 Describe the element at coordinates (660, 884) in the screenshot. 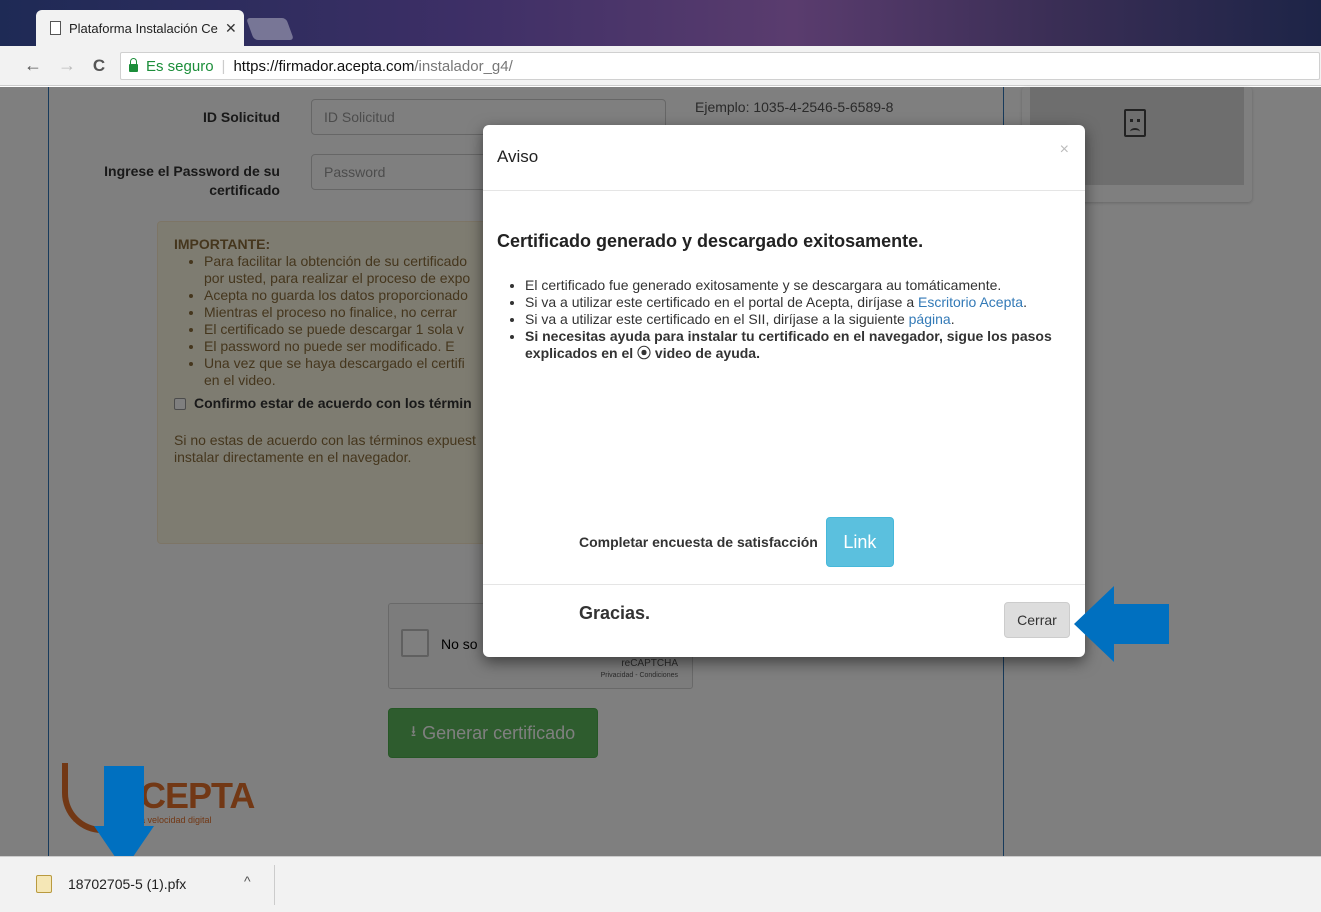

I see `download-bar: 18702705-5 (1).pfx ^` at that location.